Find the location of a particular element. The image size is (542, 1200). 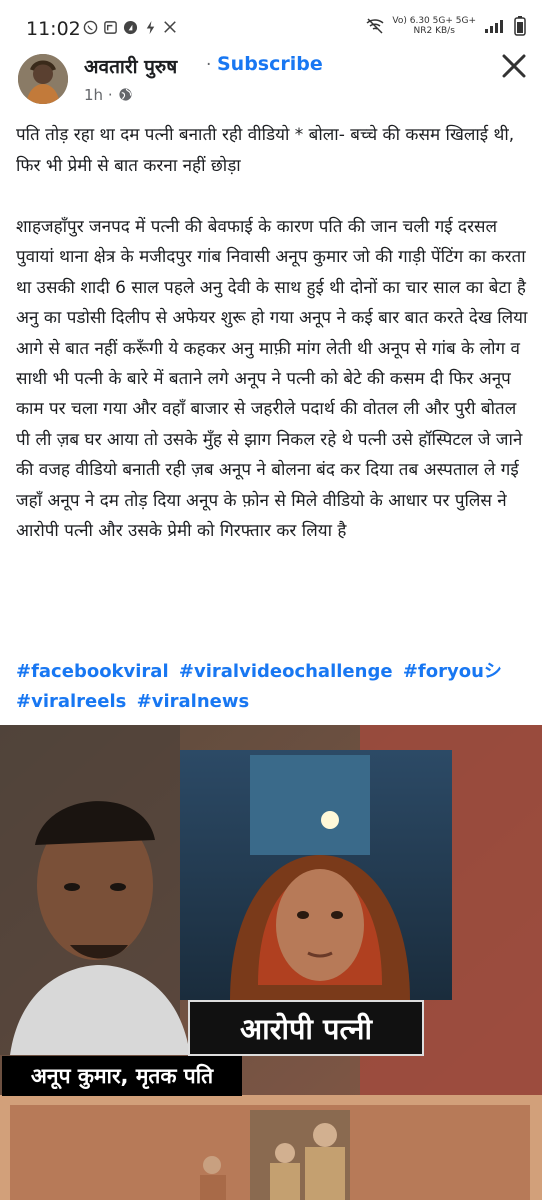

status-bar: 11:02 Vo) 6.30 5G+ 5G+ NR2 KB/s is located at coordinates (271, 22).